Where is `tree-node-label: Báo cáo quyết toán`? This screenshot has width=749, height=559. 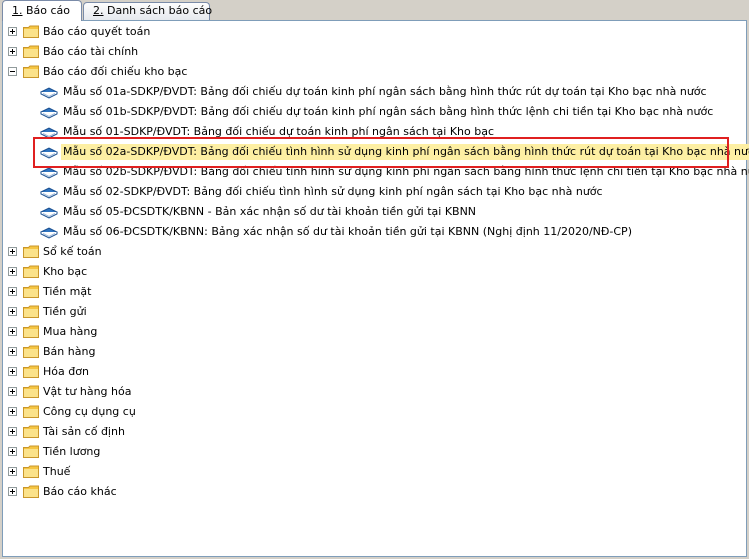 tree-node-label: Báo cáo quyết toán is located at coordinates (97, 31).